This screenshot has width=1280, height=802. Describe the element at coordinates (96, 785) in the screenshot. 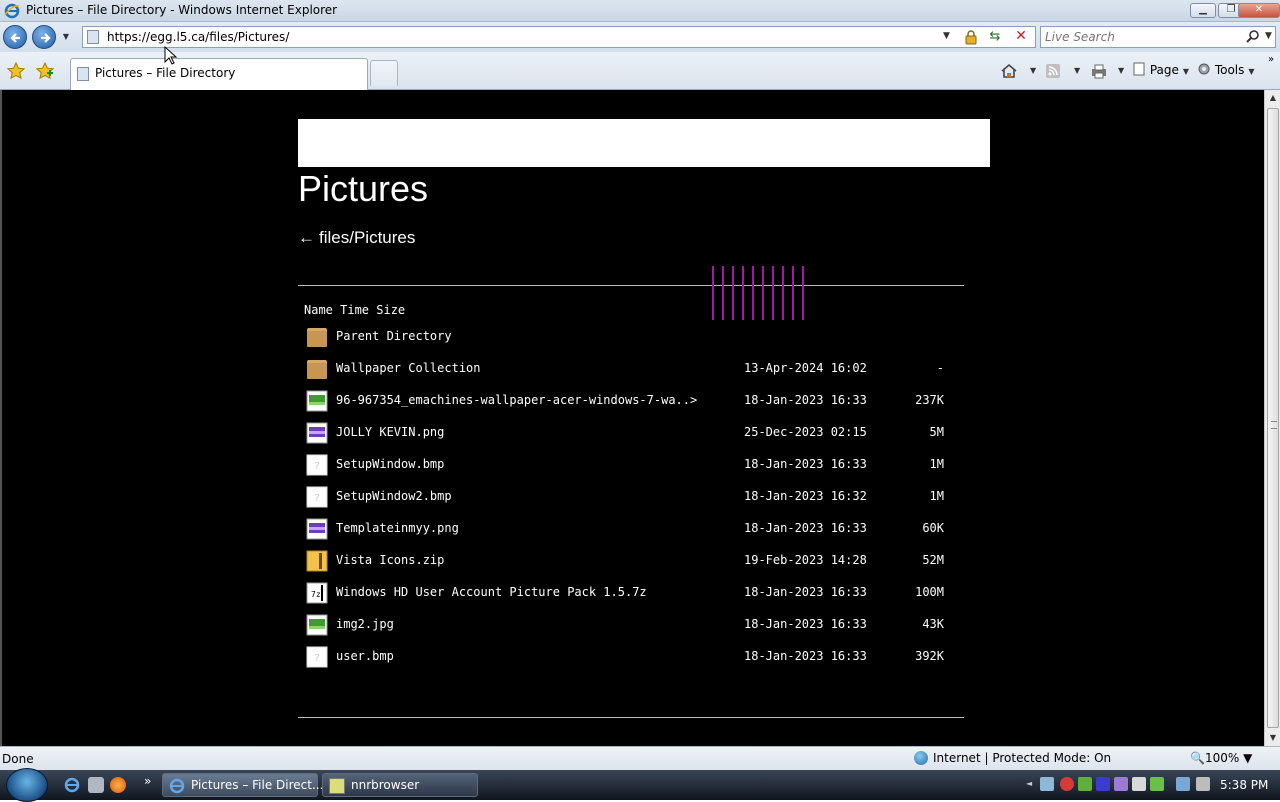

I see `show-desktop-icon` at that location.